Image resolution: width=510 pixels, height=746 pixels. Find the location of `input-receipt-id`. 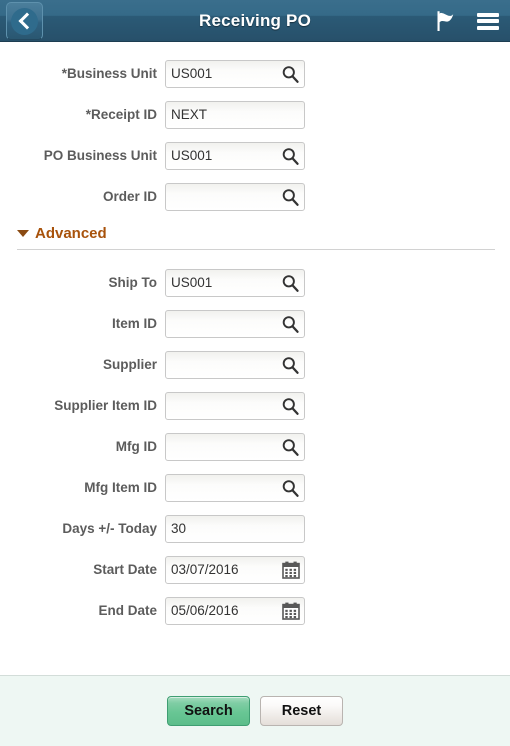

input-receipt-id is located at coordinates (235, 114).